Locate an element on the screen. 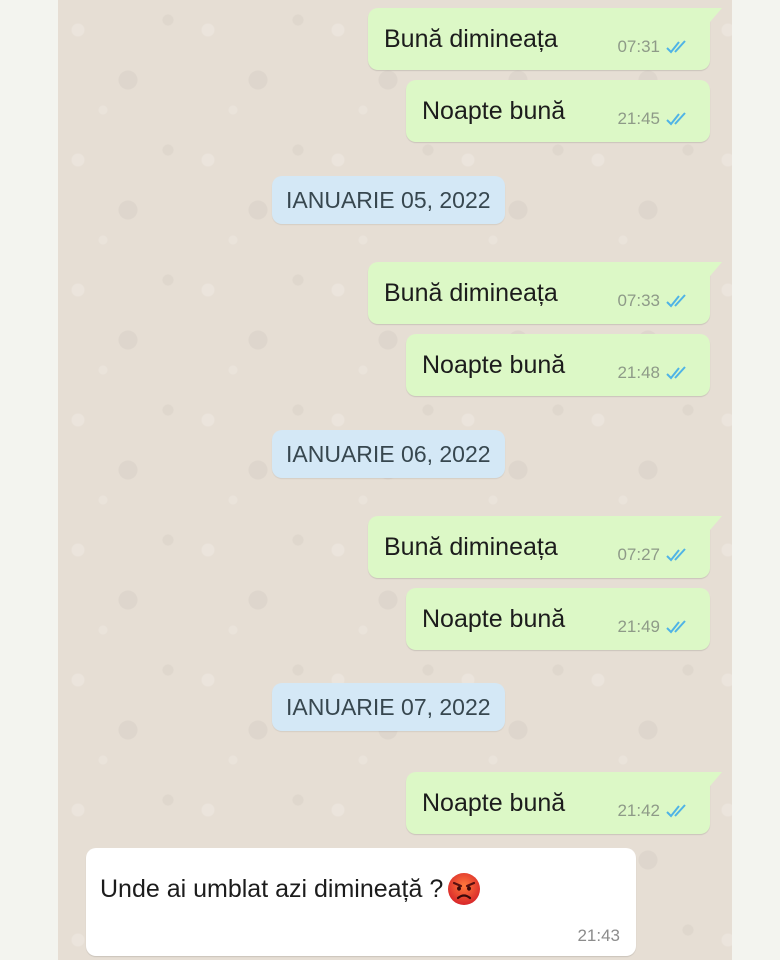 Image resolution: width=780 pixels, height=960 pixels. outgoing-message: Bună dimineața 07:27 is located at coordinates (545, 547).